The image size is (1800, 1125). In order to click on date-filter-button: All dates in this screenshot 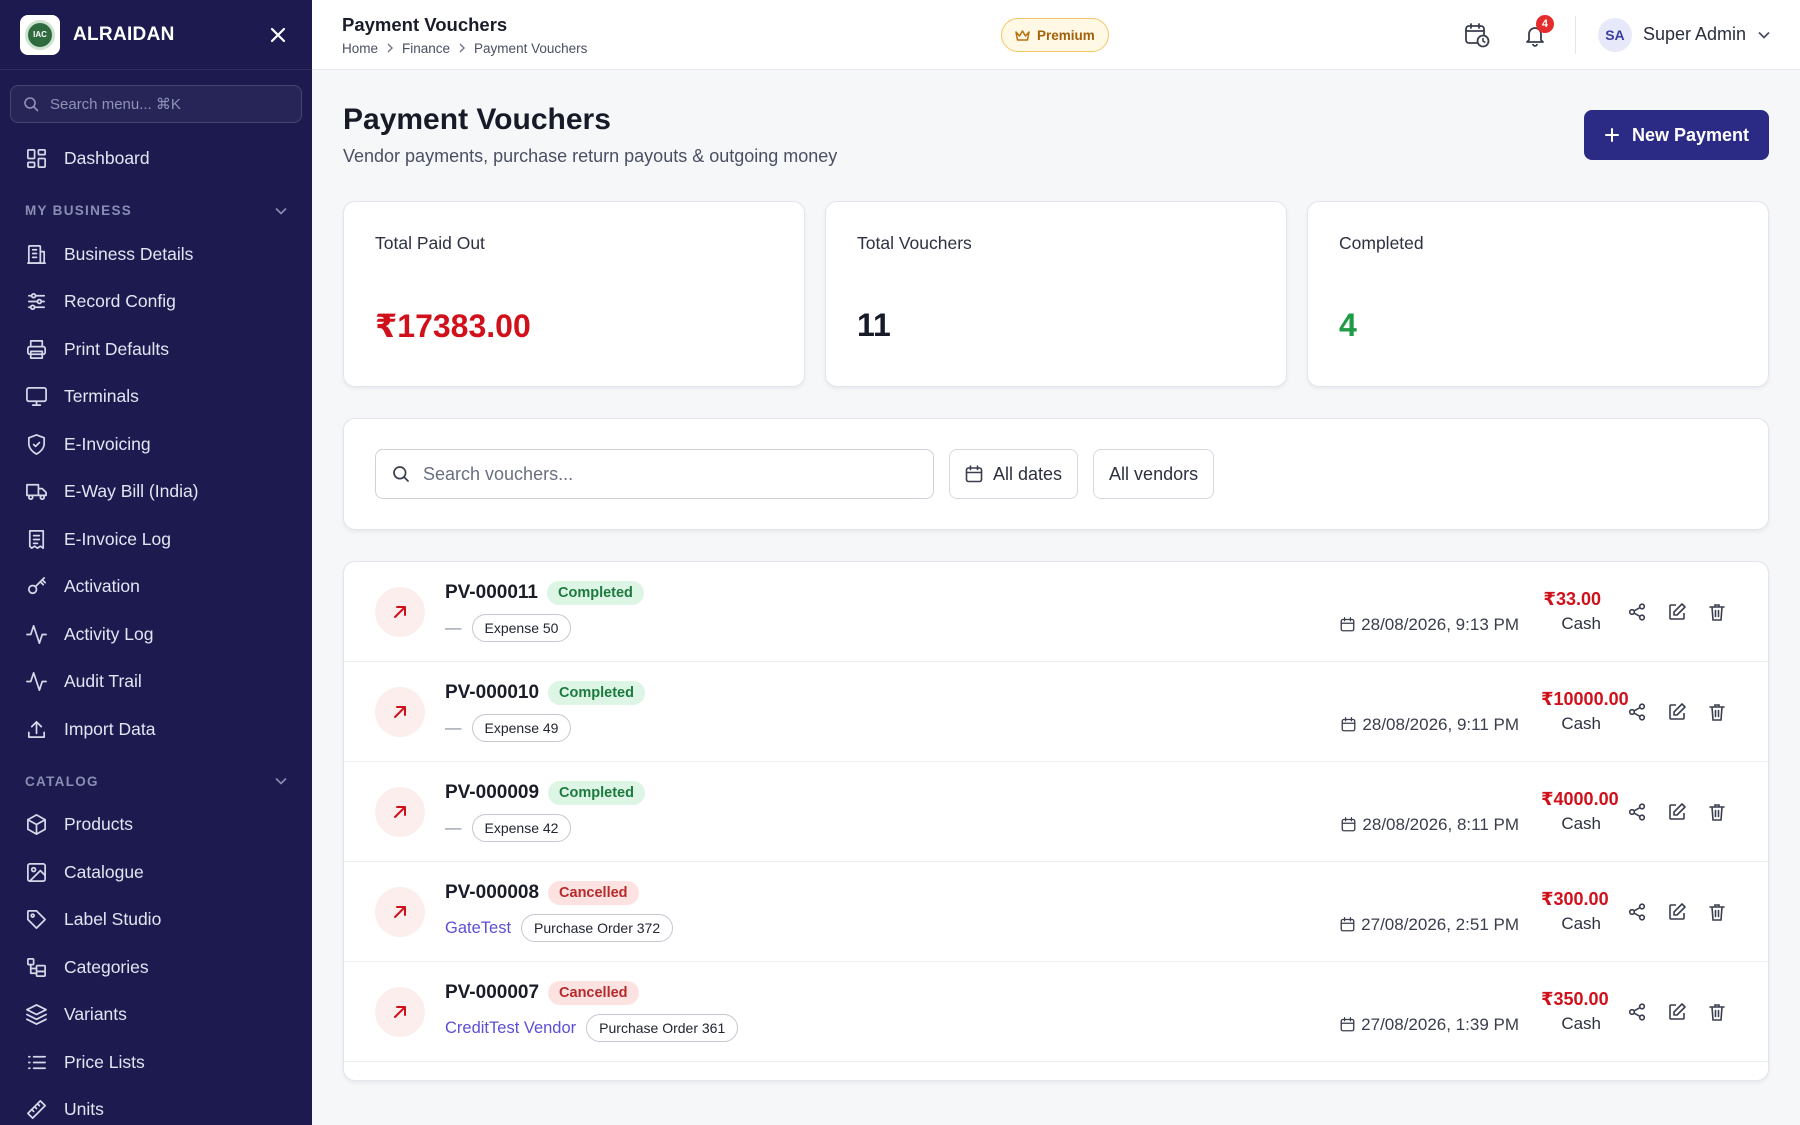, I will do `click(1014, 474)`.